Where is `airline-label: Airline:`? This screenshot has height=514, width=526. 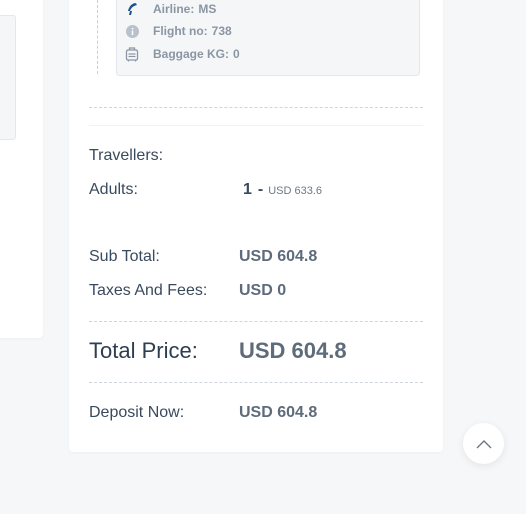 airline-label: Airline: is located at coordinates (174, 9).